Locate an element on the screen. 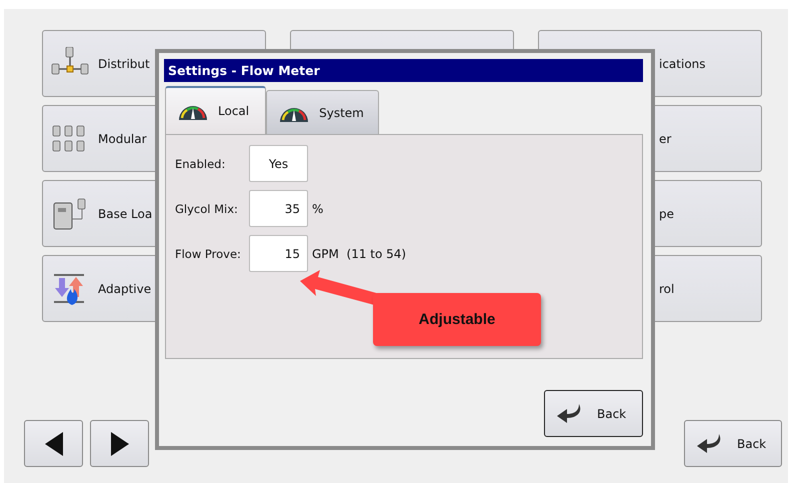  tile-label: pe is located at coordinates (666, 213).